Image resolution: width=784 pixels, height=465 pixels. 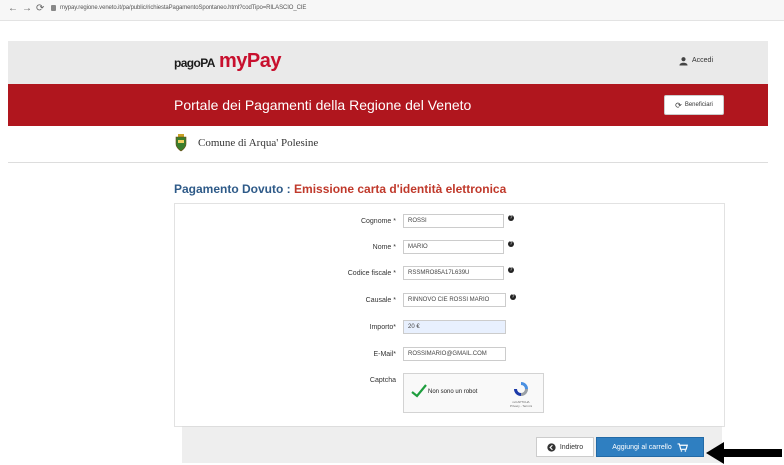 I want to click on captcha-label: Captcha, so click(x=382, y=380).